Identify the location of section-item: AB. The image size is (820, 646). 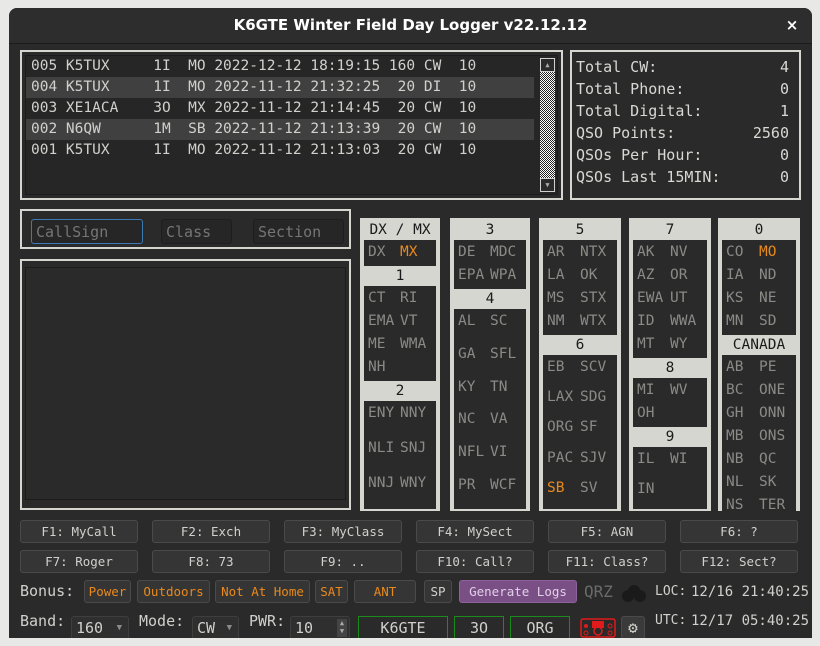
(735, 367).